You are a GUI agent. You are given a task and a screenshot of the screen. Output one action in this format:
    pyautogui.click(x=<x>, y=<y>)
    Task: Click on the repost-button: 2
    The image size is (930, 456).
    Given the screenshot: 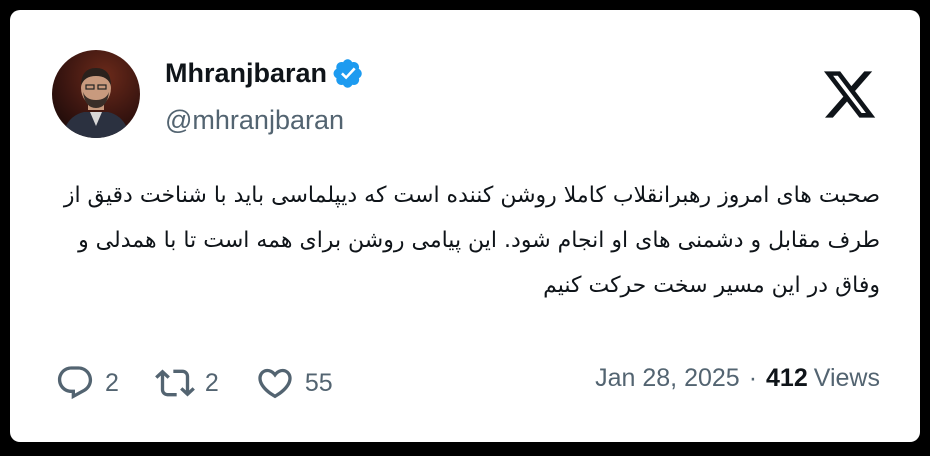 What is the action you would take?
    pyautogui.click(x=187, y=383)
    